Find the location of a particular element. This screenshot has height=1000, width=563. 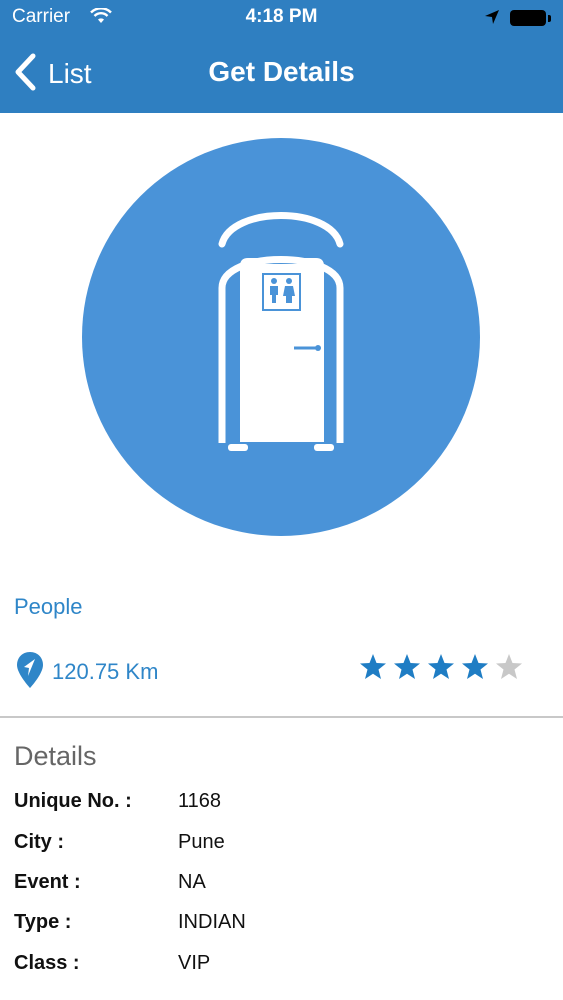

detail-label: Type : is located at coordinates (43, 922).